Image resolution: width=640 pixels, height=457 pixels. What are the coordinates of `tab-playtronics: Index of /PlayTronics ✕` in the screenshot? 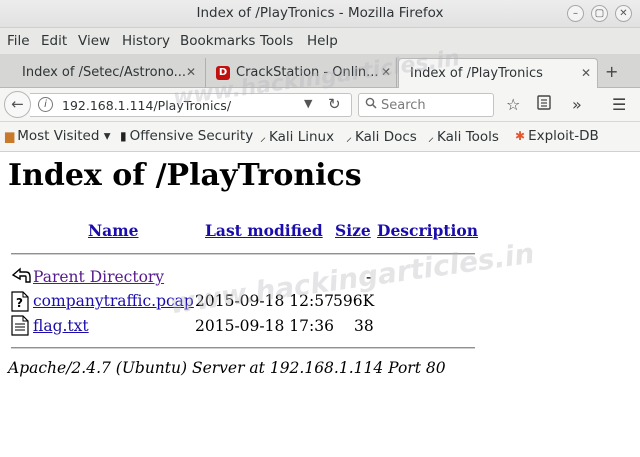 It's located at (498, 73).